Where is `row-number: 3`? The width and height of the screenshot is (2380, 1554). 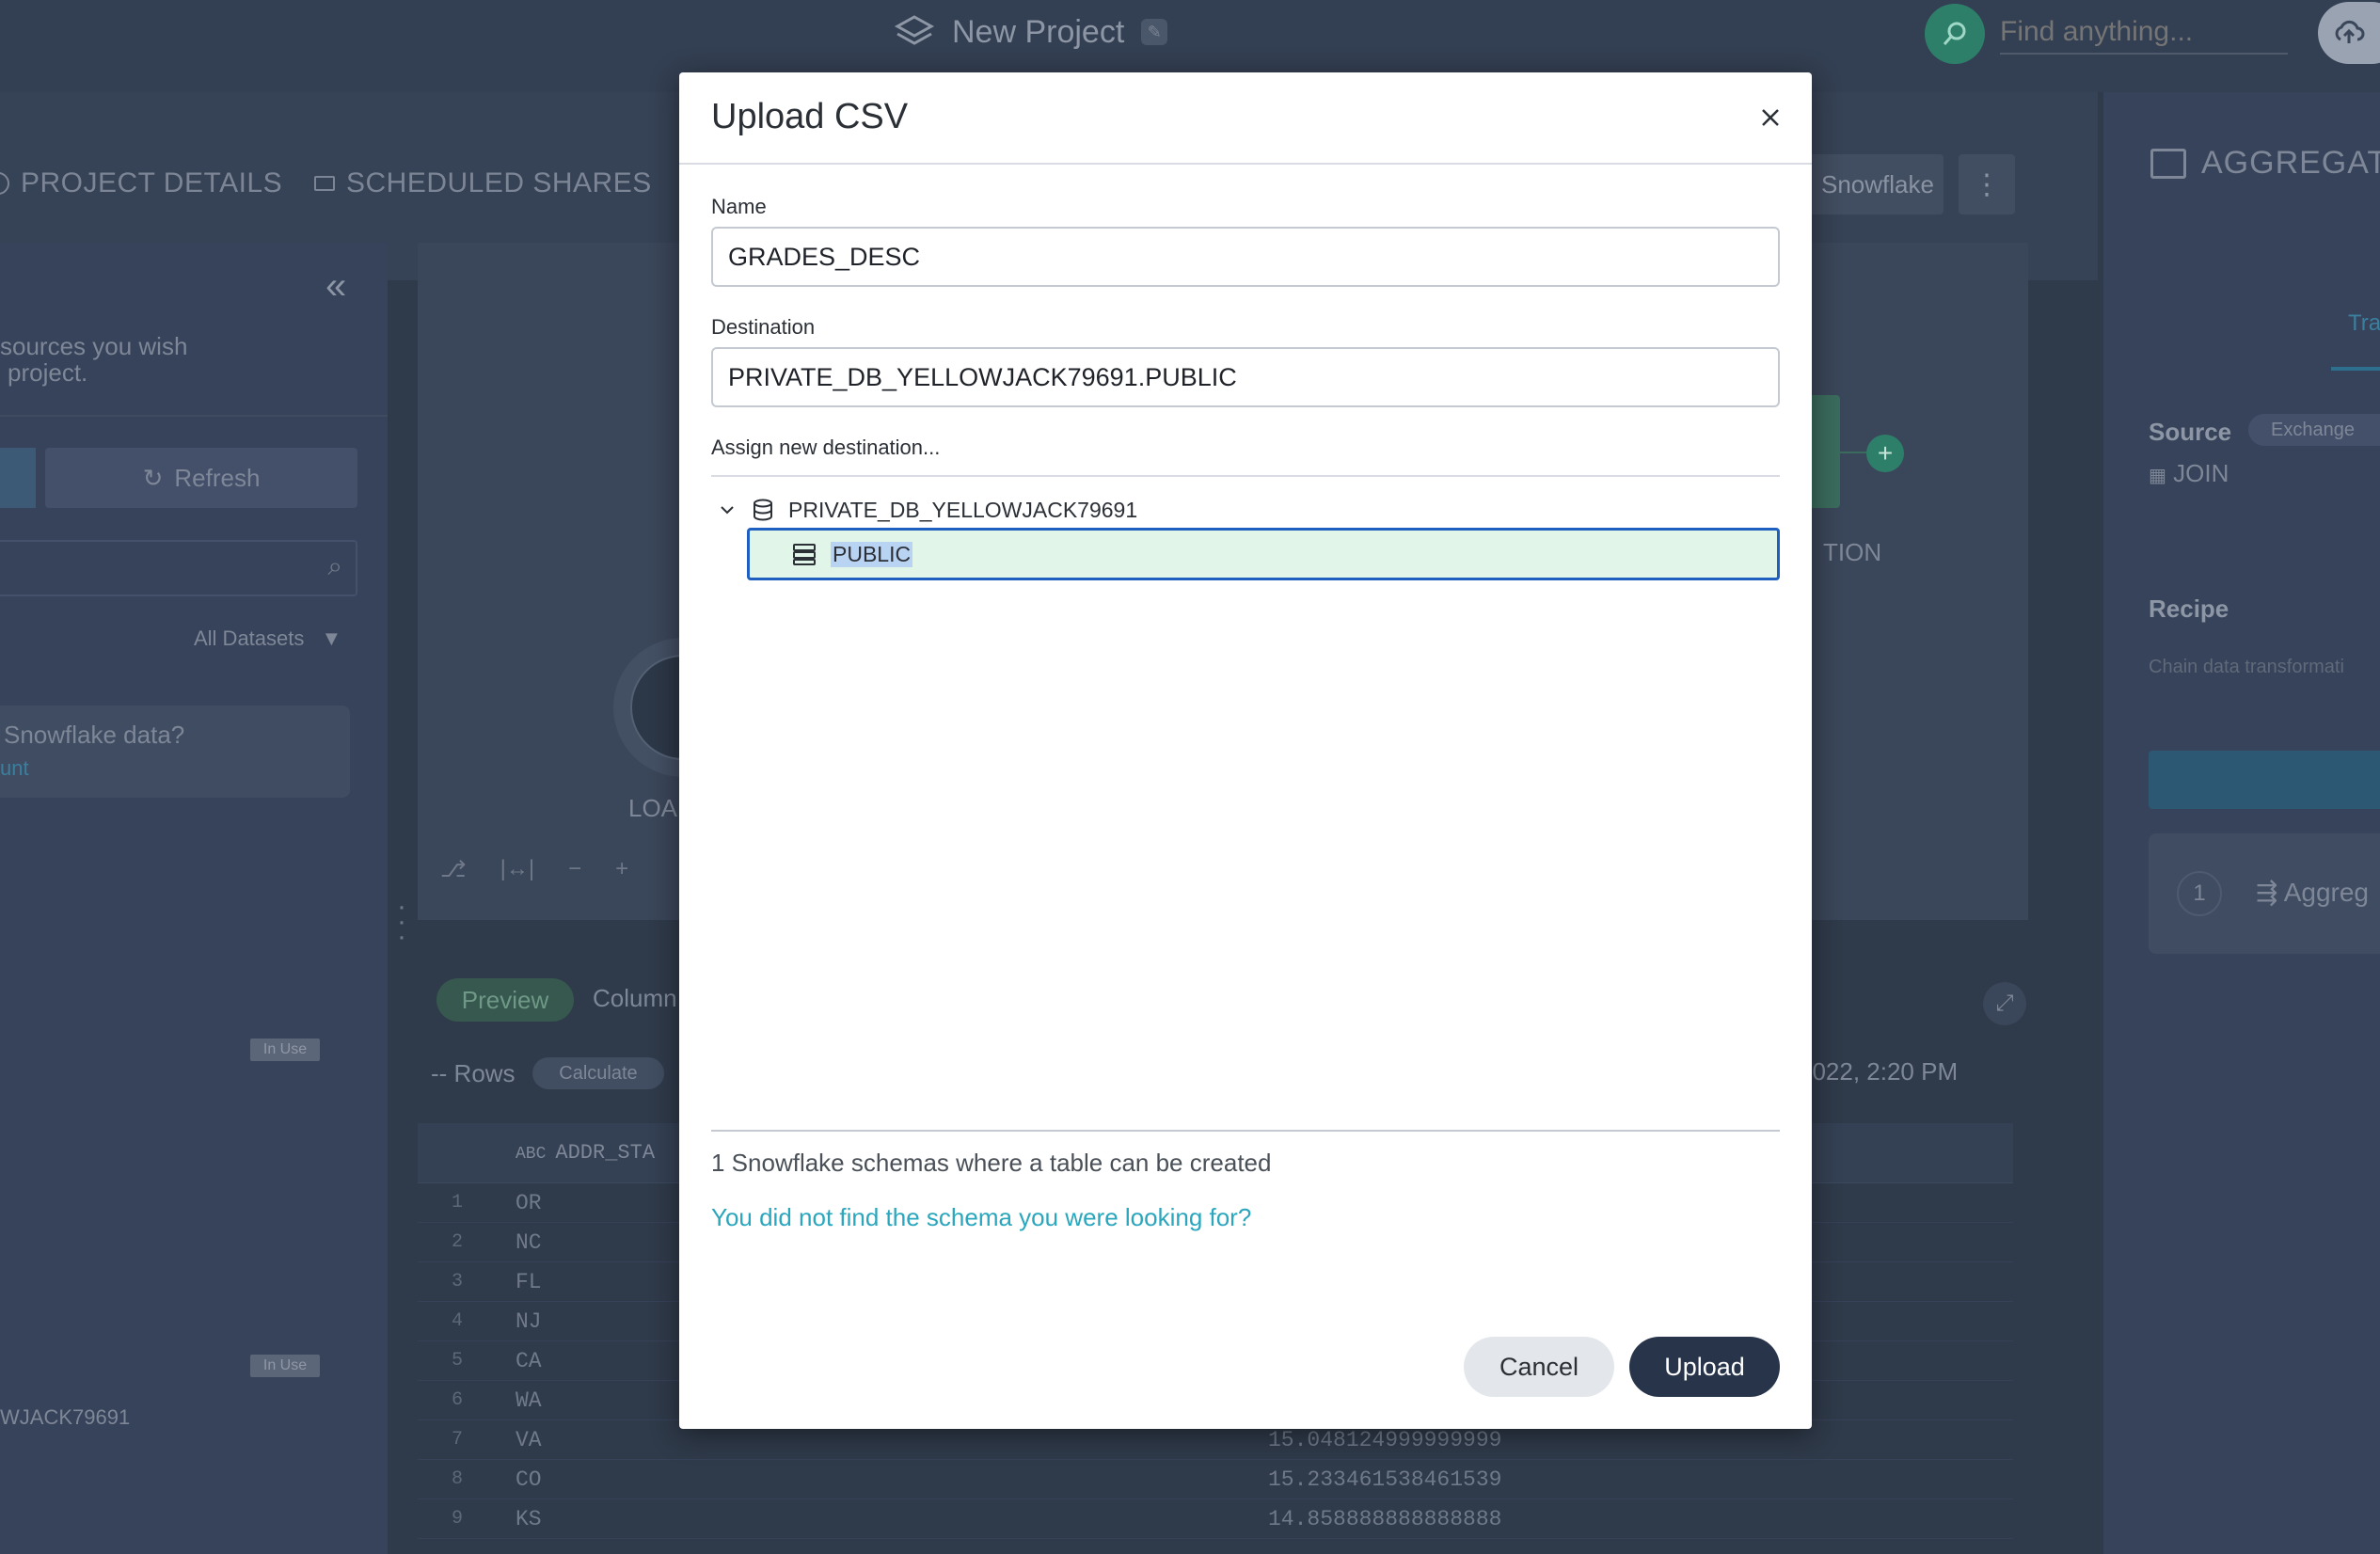 row-number: 3 is located at coordinates (457, 1281).